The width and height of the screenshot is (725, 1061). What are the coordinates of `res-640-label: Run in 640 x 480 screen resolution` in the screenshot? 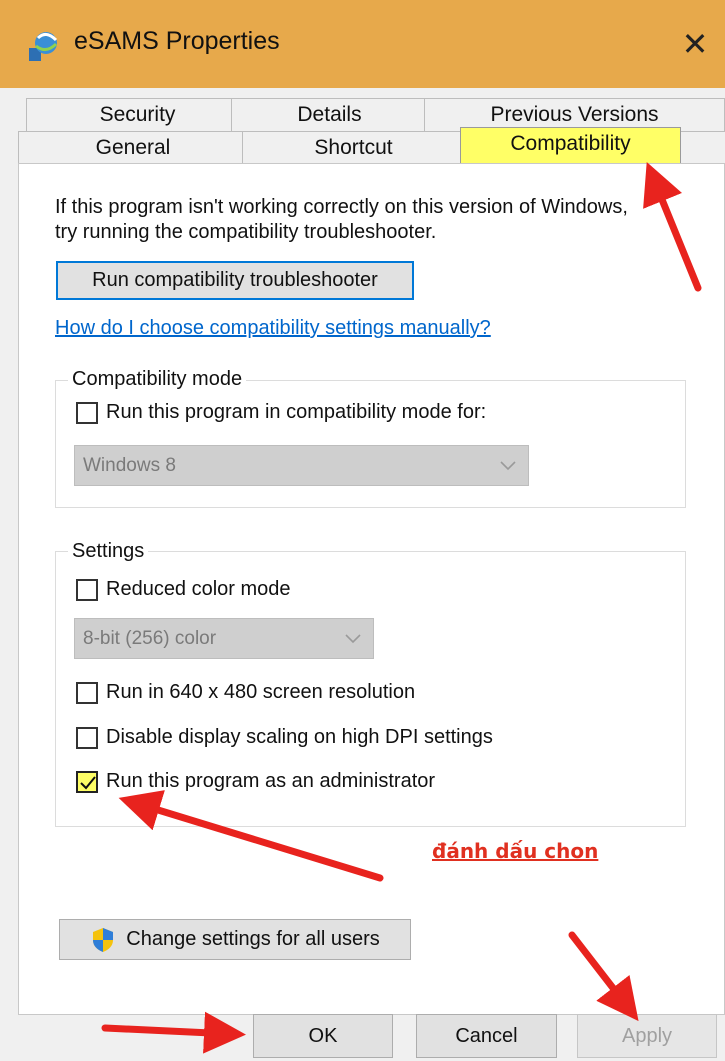 It's located at (261, 692).